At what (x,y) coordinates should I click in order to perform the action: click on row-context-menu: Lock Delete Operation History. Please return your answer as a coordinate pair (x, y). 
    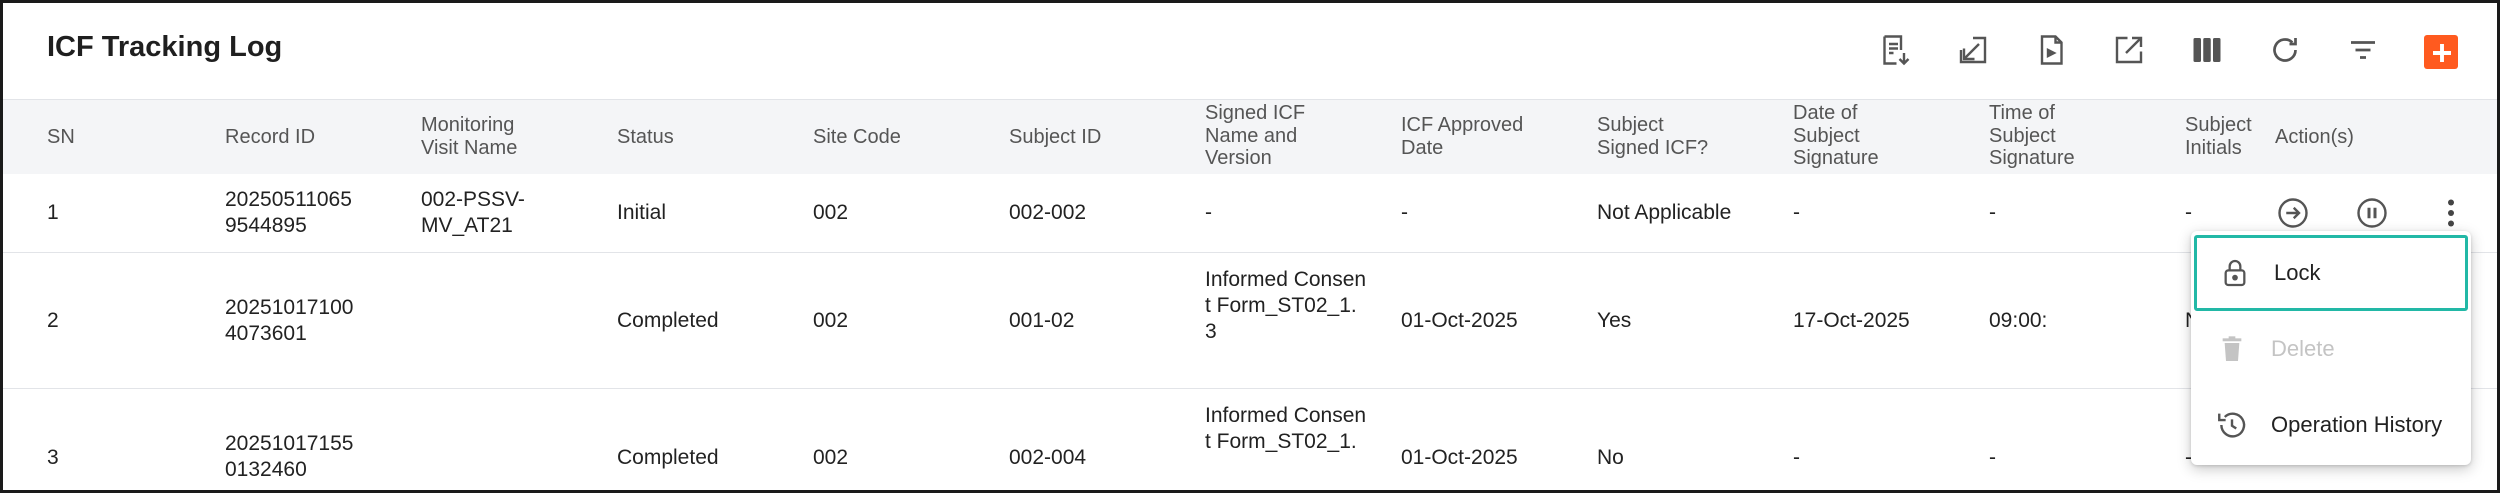
    Looking at the image, I should click on (2331, 348).